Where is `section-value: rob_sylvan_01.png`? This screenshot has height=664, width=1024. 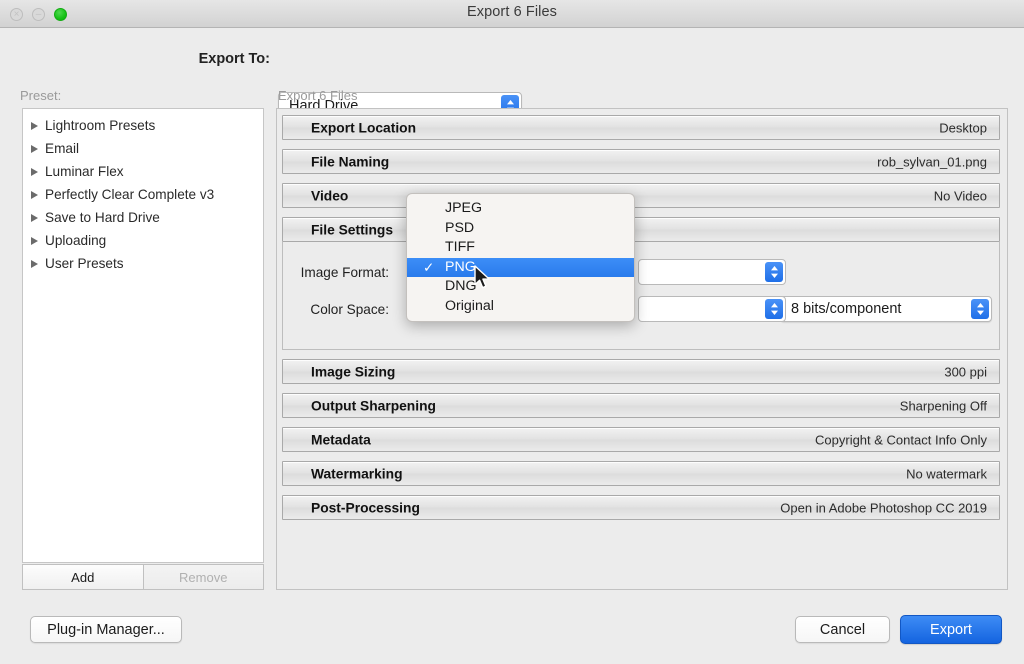
section-value: rob_sylvan_01.png is located at coordinates (932, 161).